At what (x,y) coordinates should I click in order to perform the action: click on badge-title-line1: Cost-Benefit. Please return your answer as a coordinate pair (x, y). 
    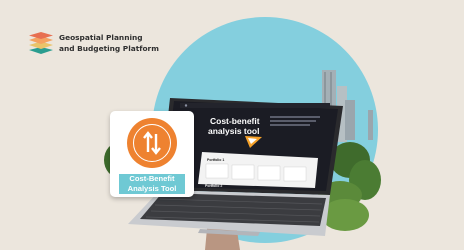
    Looking at the image, I should click on (152, 179).